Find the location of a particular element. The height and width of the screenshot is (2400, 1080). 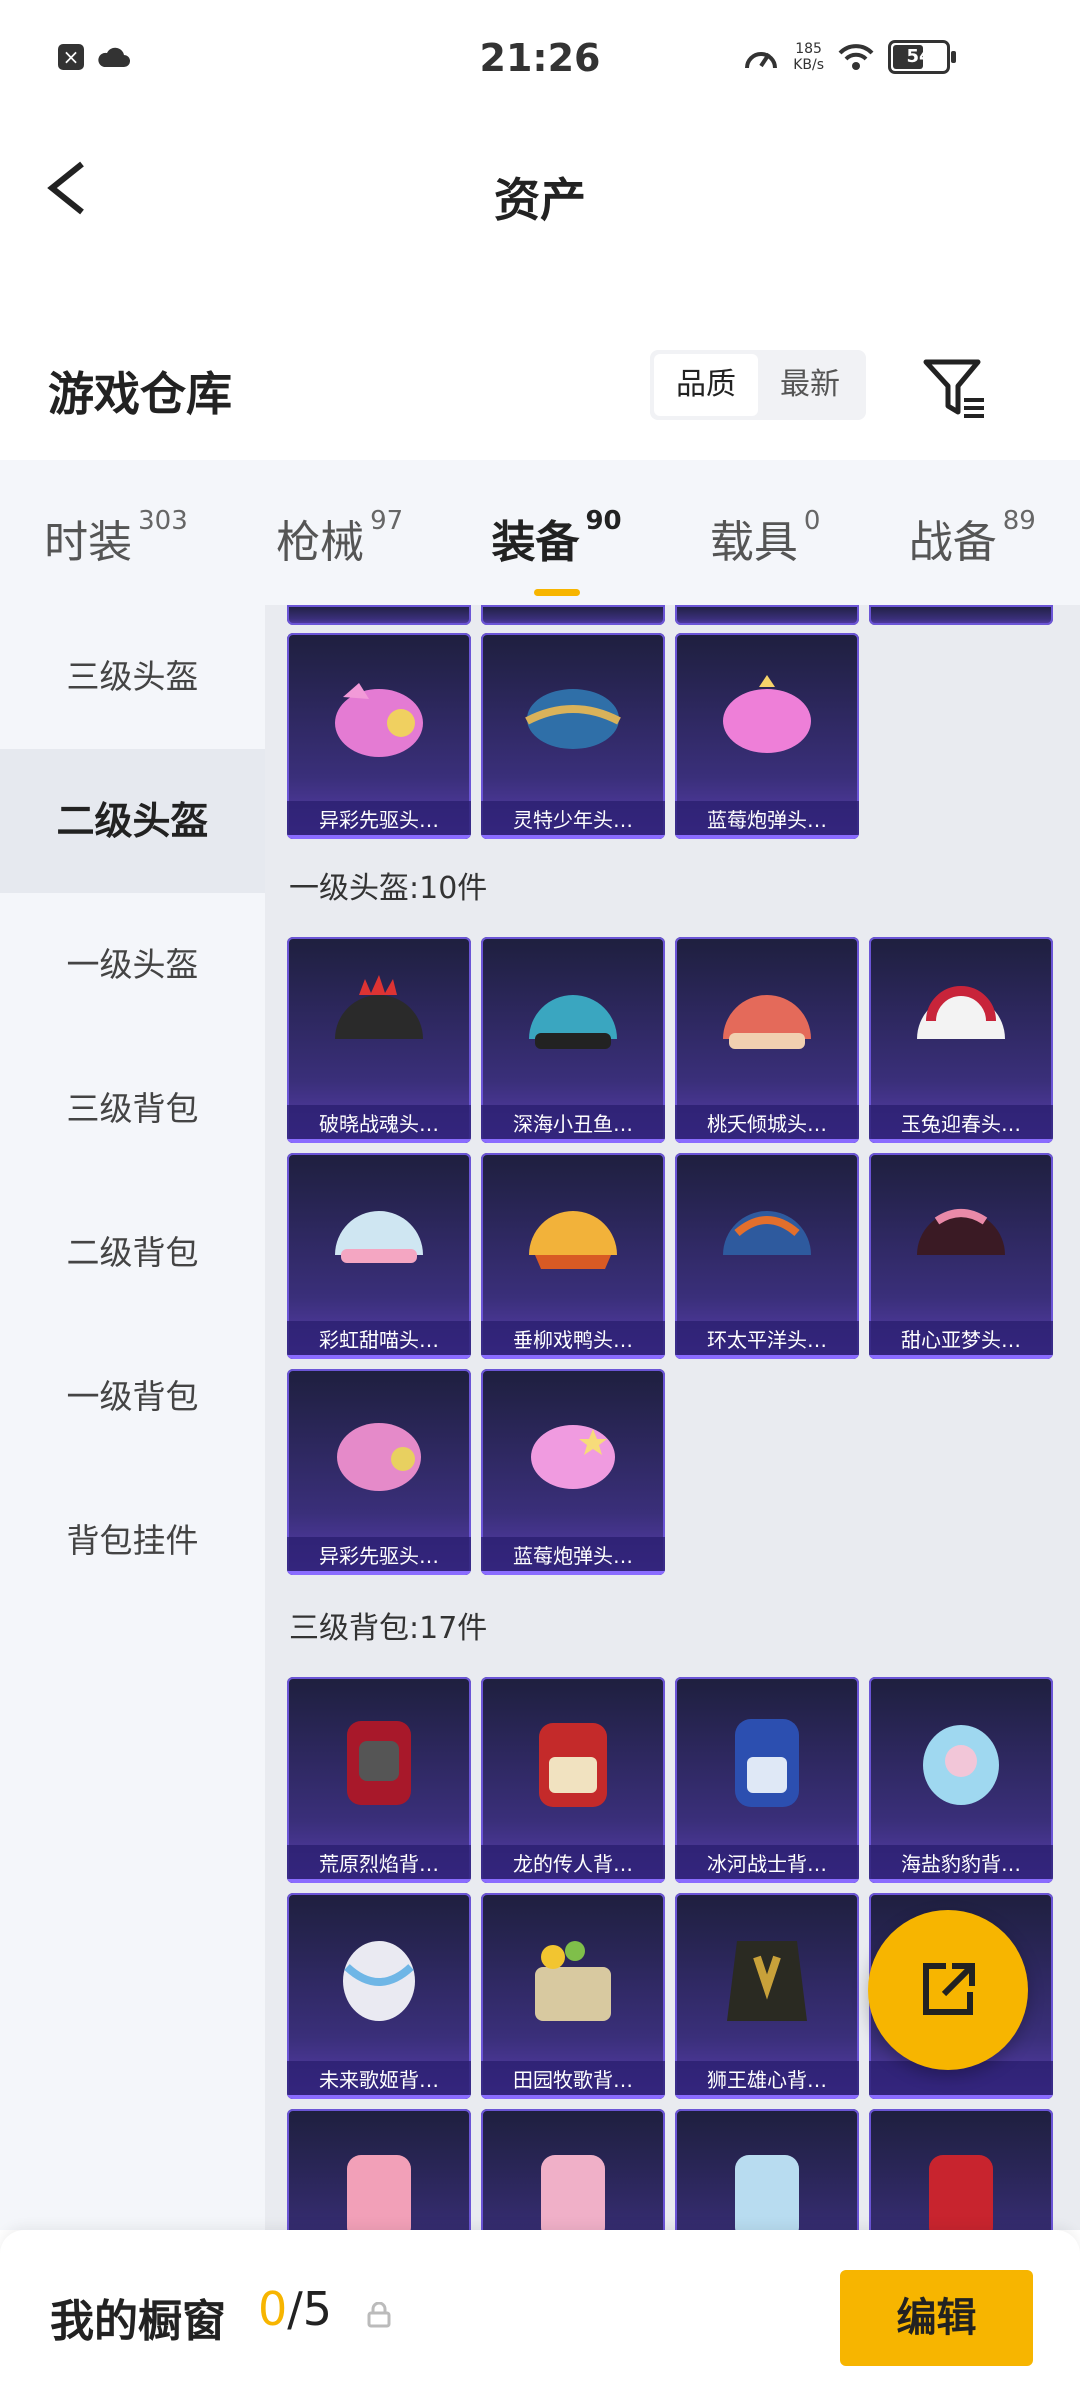

sidebar-item-level3-helmet: 三级头盔 is located at coordinates (132, 677).